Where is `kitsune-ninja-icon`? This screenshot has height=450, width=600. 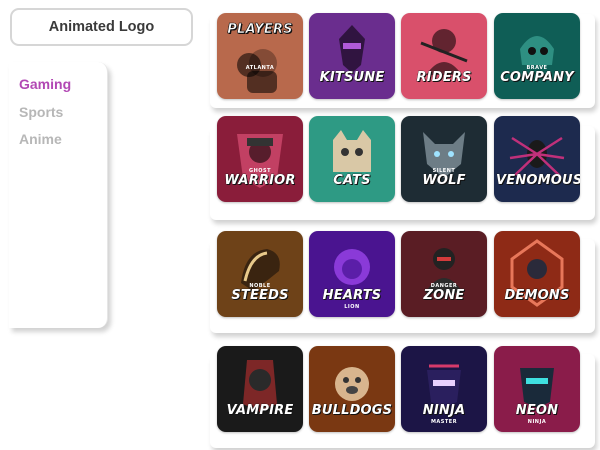 kitsune-ninja-icon is located at coordinates (352, 49).